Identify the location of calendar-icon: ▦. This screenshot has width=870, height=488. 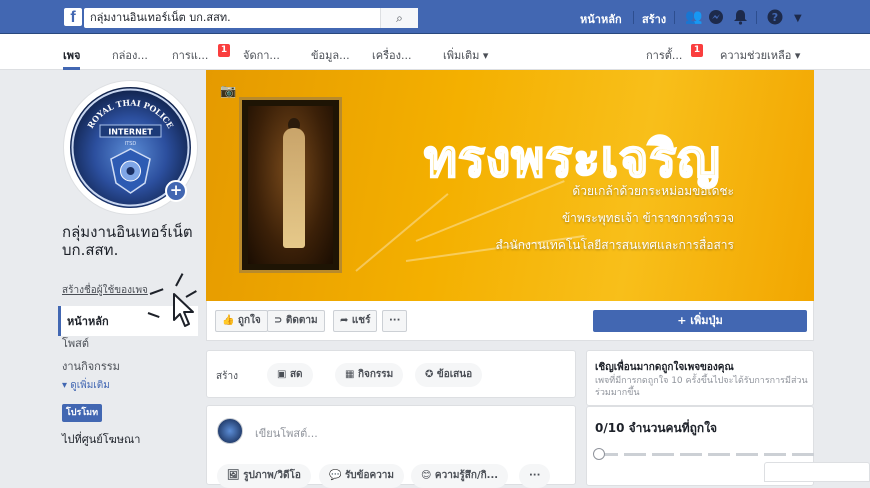
(351, 374).